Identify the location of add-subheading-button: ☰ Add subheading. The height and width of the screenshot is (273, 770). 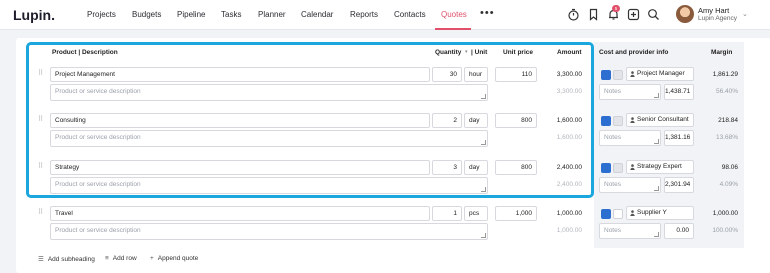
(66, 259).